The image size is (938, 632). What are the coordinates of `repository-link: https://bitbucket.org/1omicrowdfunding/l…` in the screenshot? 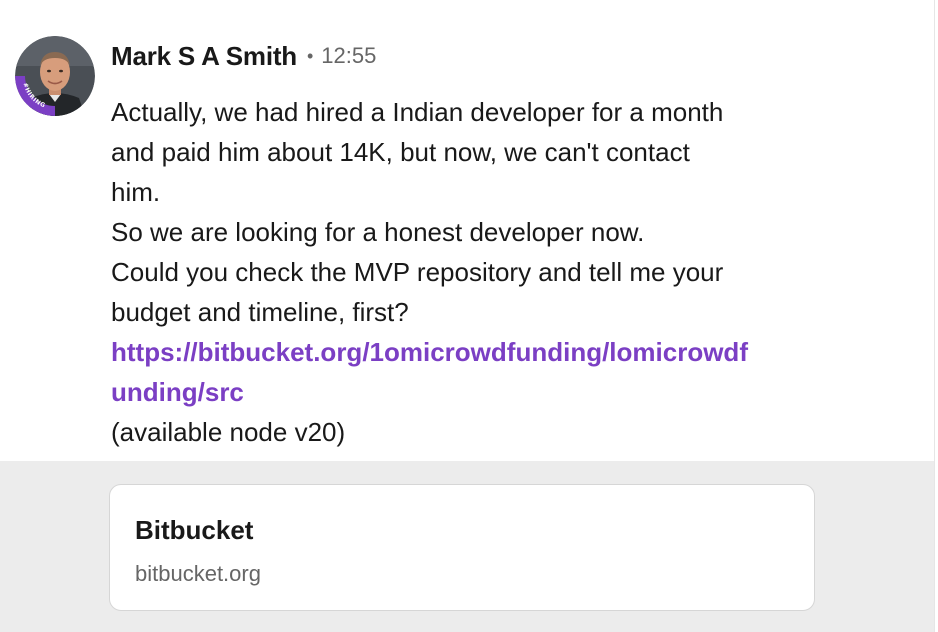 It's located at (466, 352).